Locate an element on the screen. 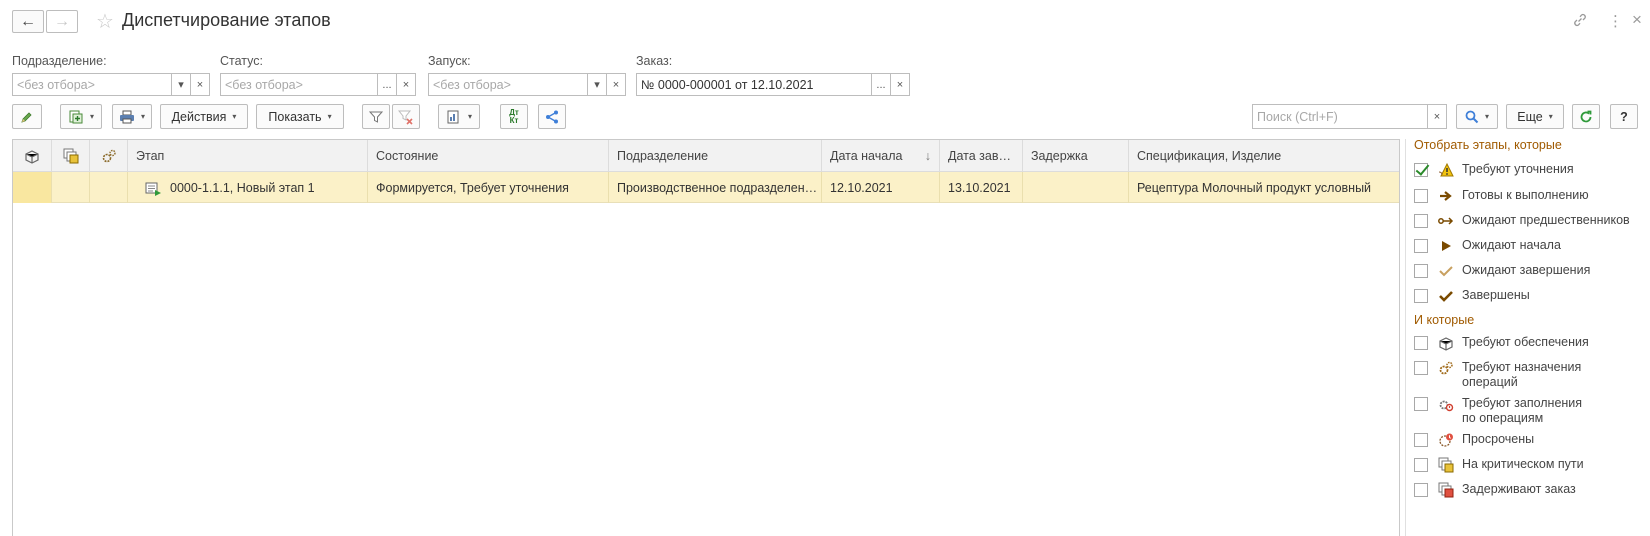 The width and height of the screenshot is (1650, 536). launch-clear-button: × is located at coordinates (616, 84).